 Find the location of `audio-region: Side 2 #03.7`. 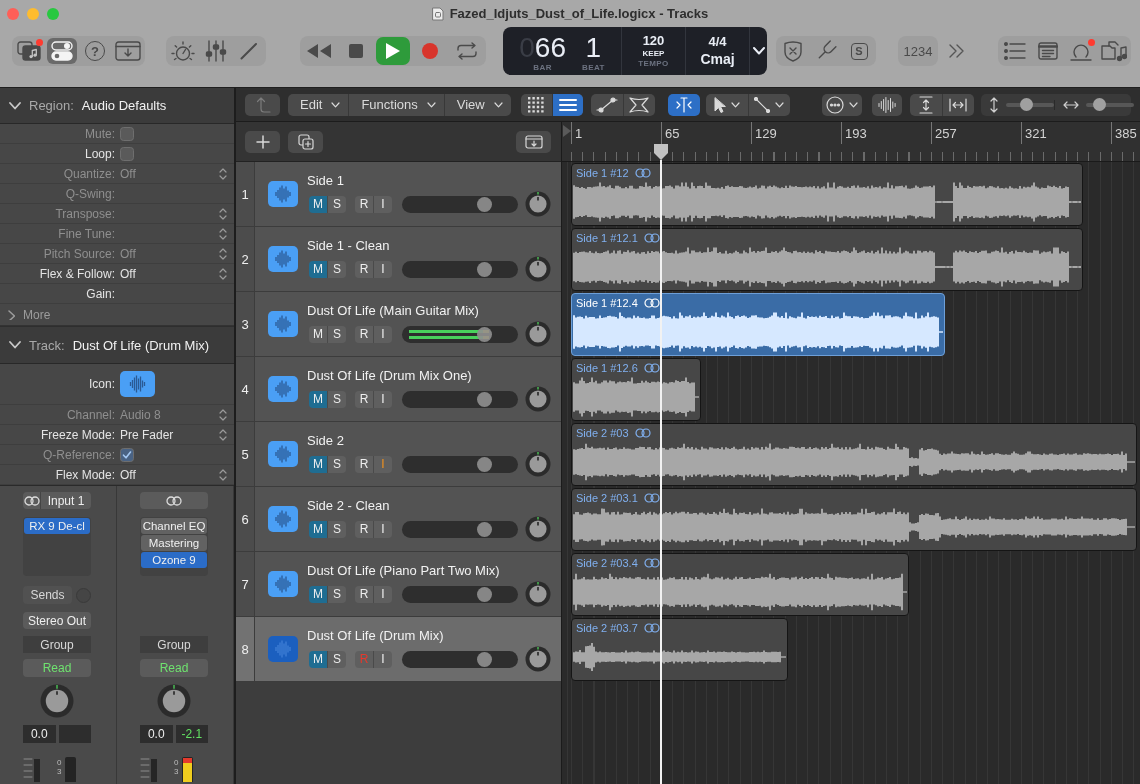

audio-region: Side 2 #03.7 is located at coordinates (679, 649).